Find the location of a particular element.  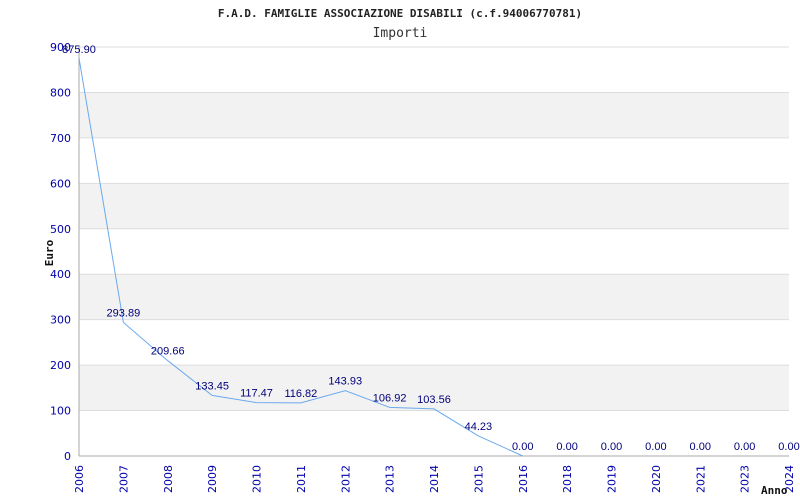

y-tick-label: 800 is located at coordinates (60, 92).